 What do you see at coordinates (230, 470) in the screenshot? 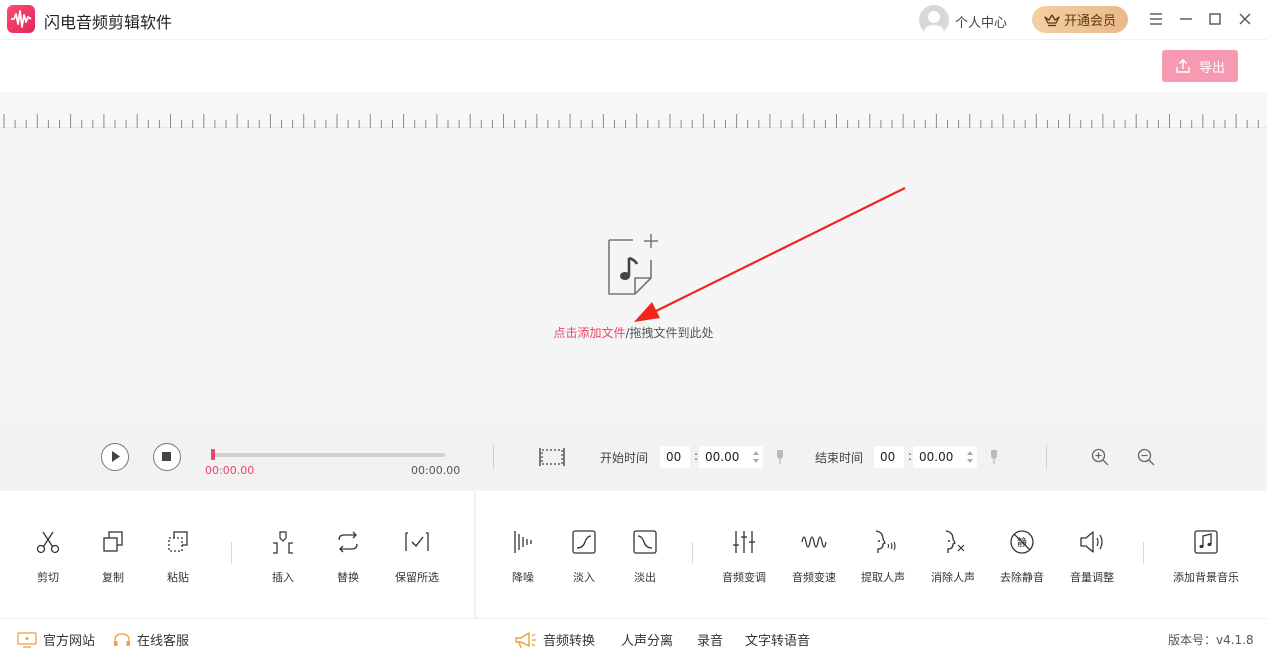
I see `current-time: 00:00.00` at bounding box center [230, 470].